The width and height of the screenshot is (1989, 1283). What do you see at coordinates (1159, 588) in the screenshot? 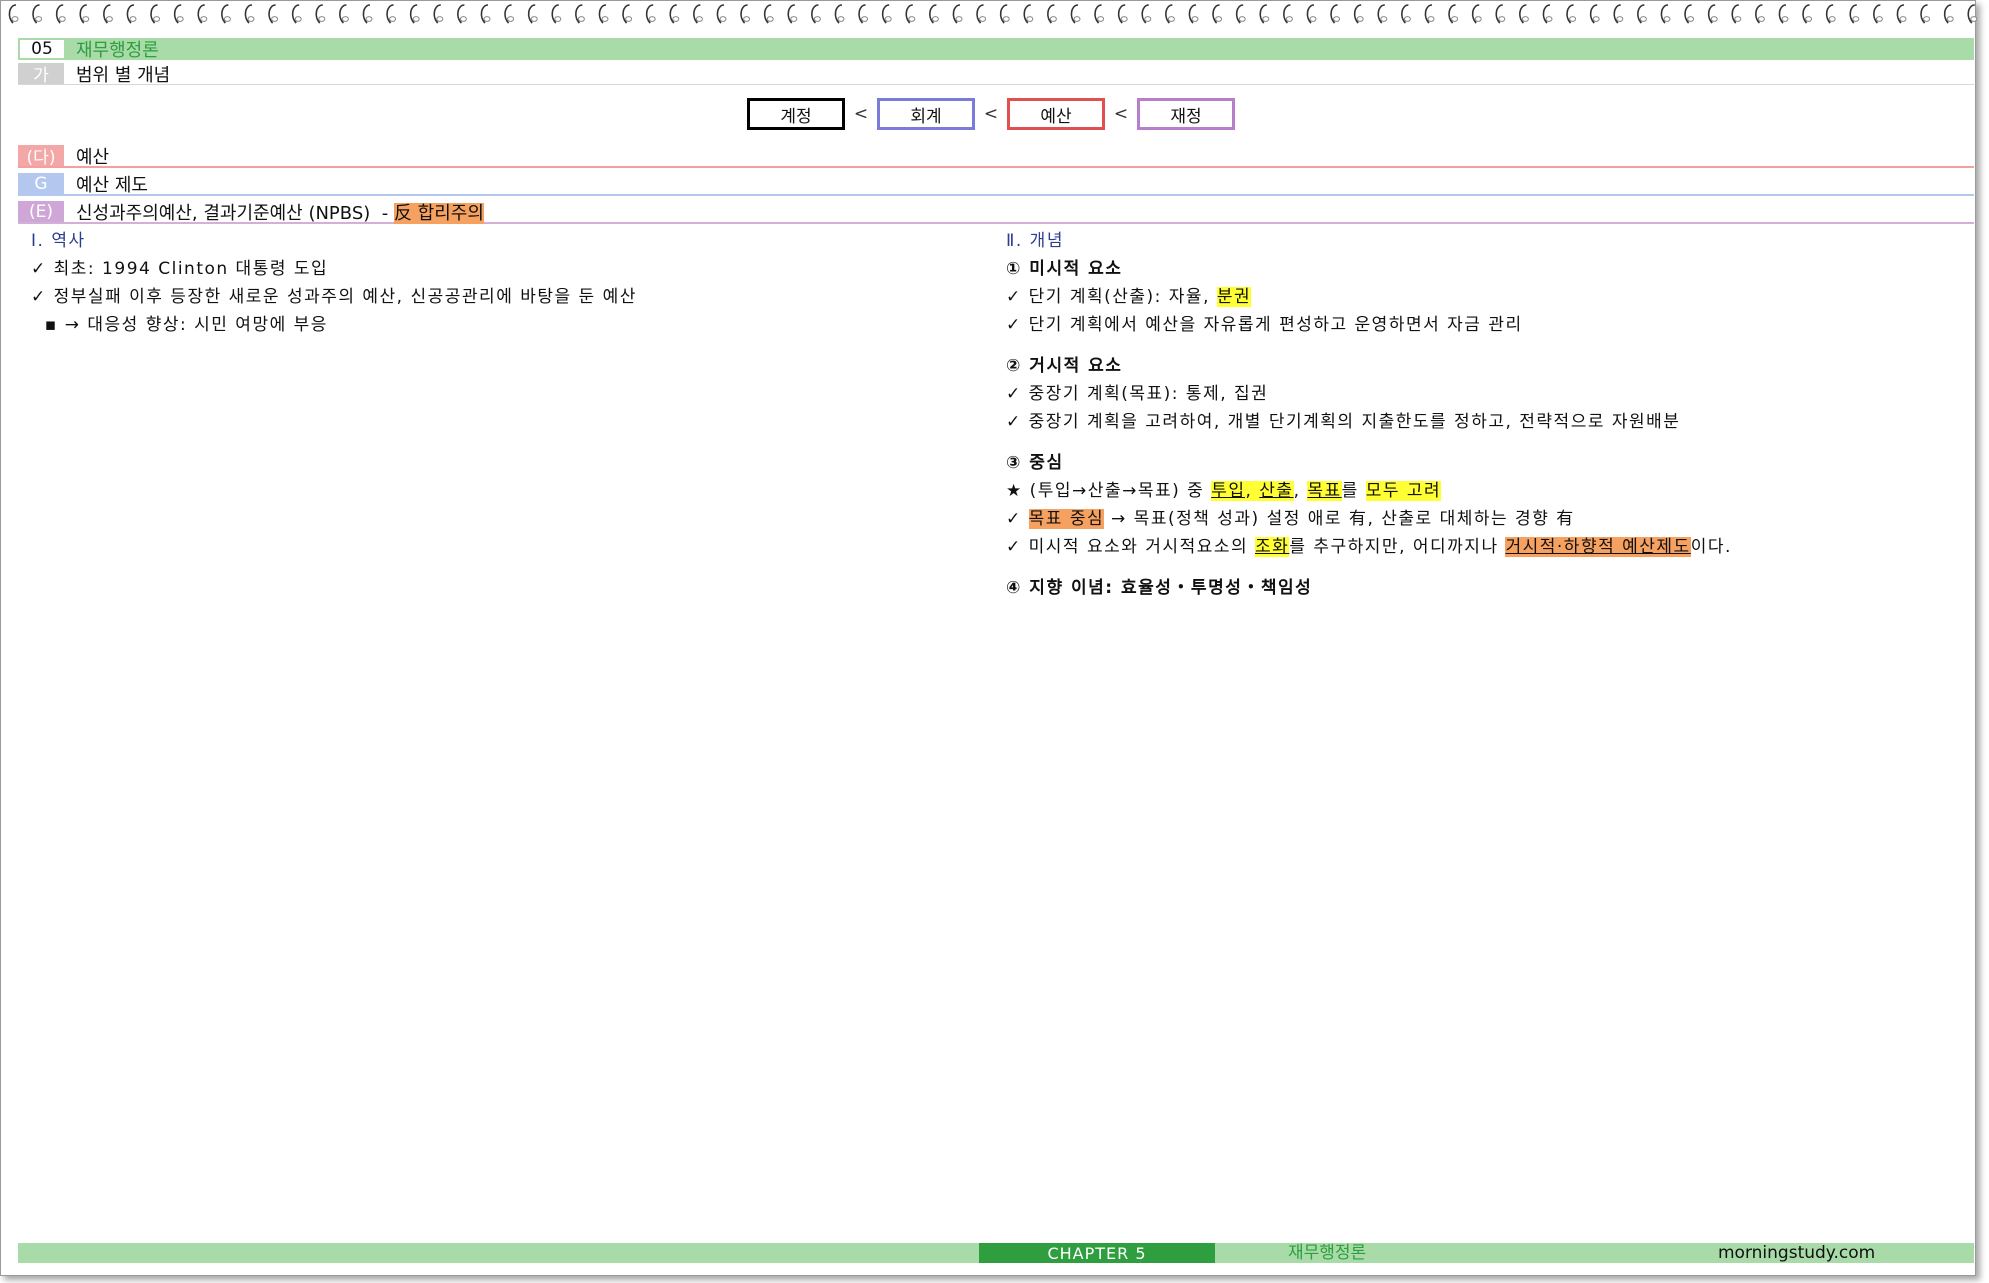
I see `ideology-title: ④ 지향 이념: 효율성・투명성・책임성` at bounding box center [1159, 588].